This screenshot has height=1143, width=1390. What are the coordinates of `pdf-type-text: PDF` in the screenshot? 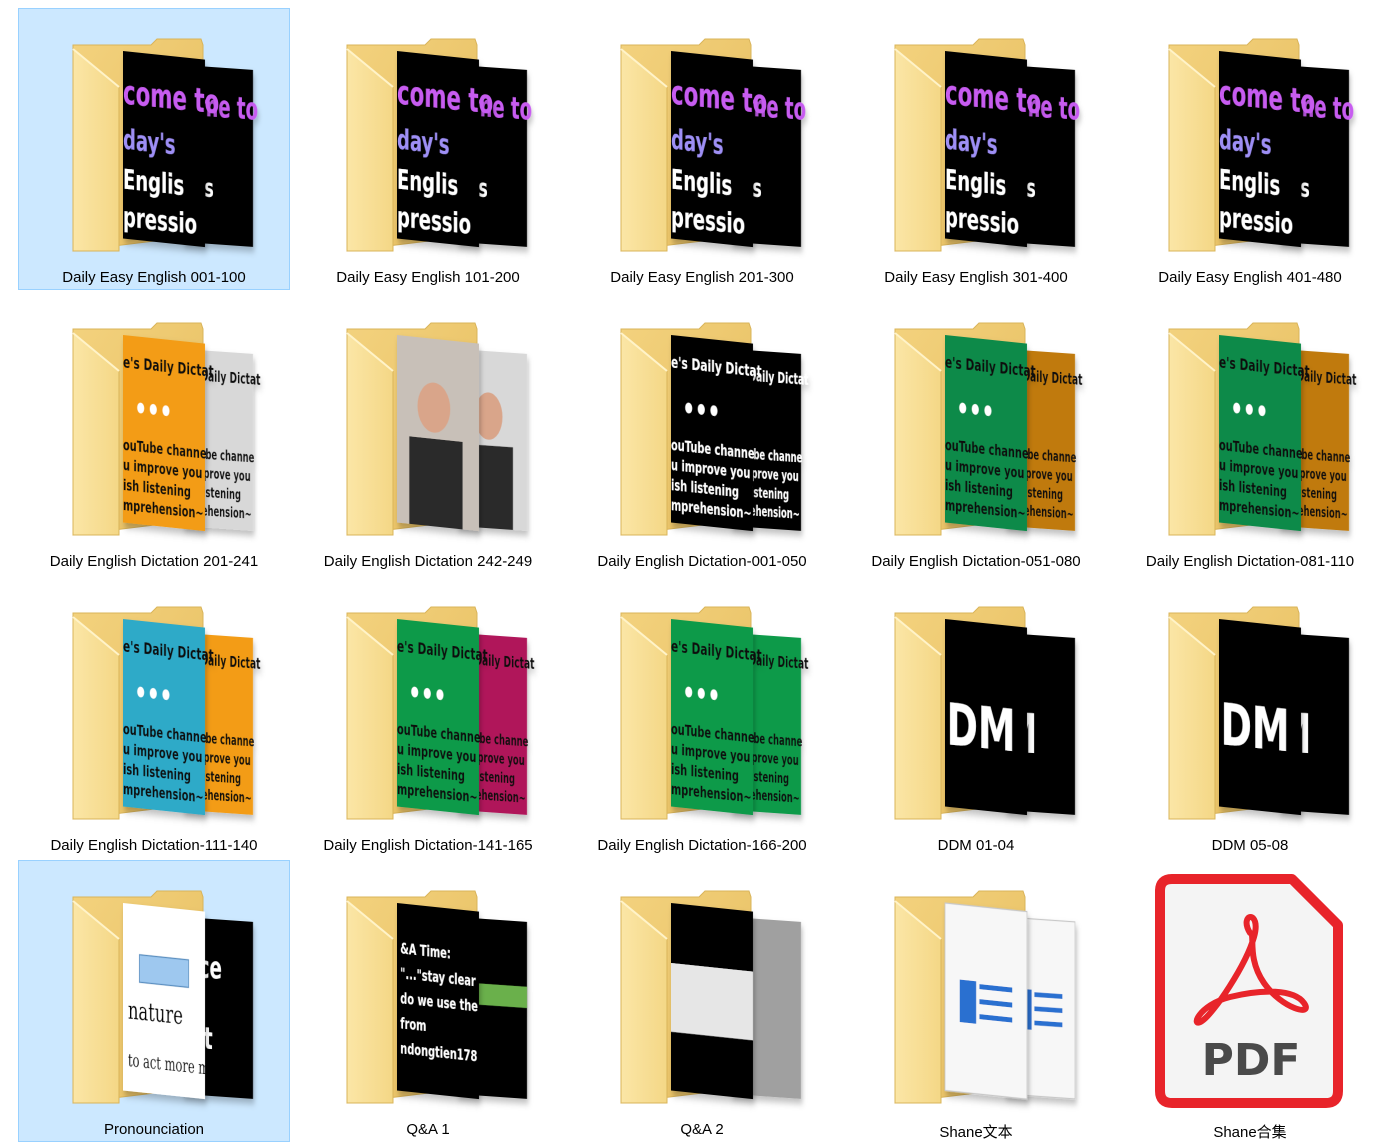 It's located at (1251, 1060).